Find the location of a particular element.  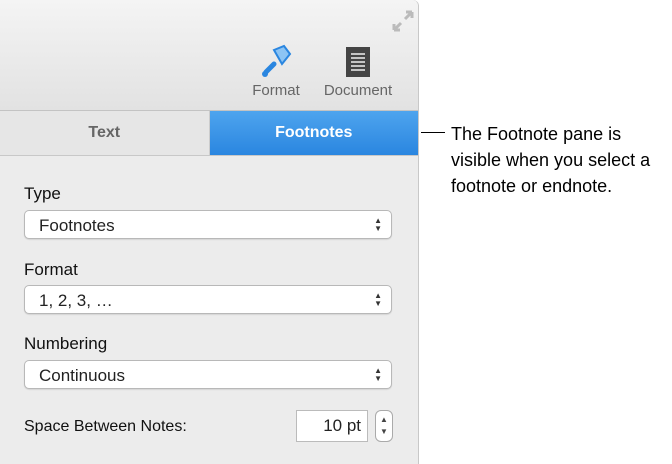

format-select: 1, 2, 3, … ▲ ▼ is located at coordinates (208, 299).